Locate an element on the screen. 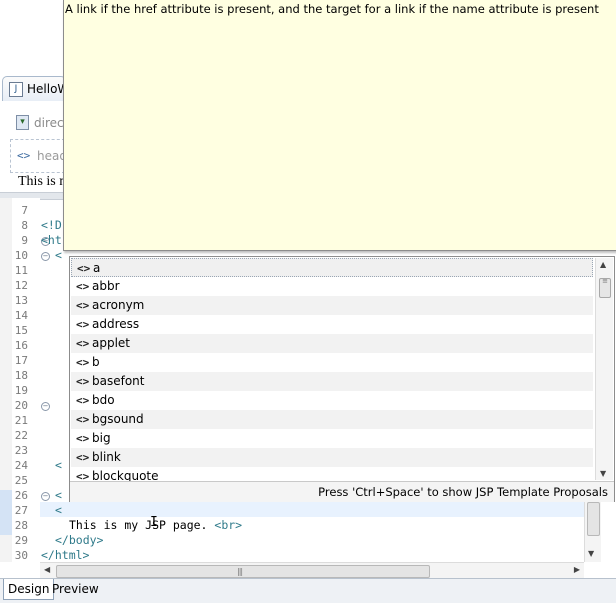 The image size is (616, 603). line-number: 17 is located at coordinates (21, 360).